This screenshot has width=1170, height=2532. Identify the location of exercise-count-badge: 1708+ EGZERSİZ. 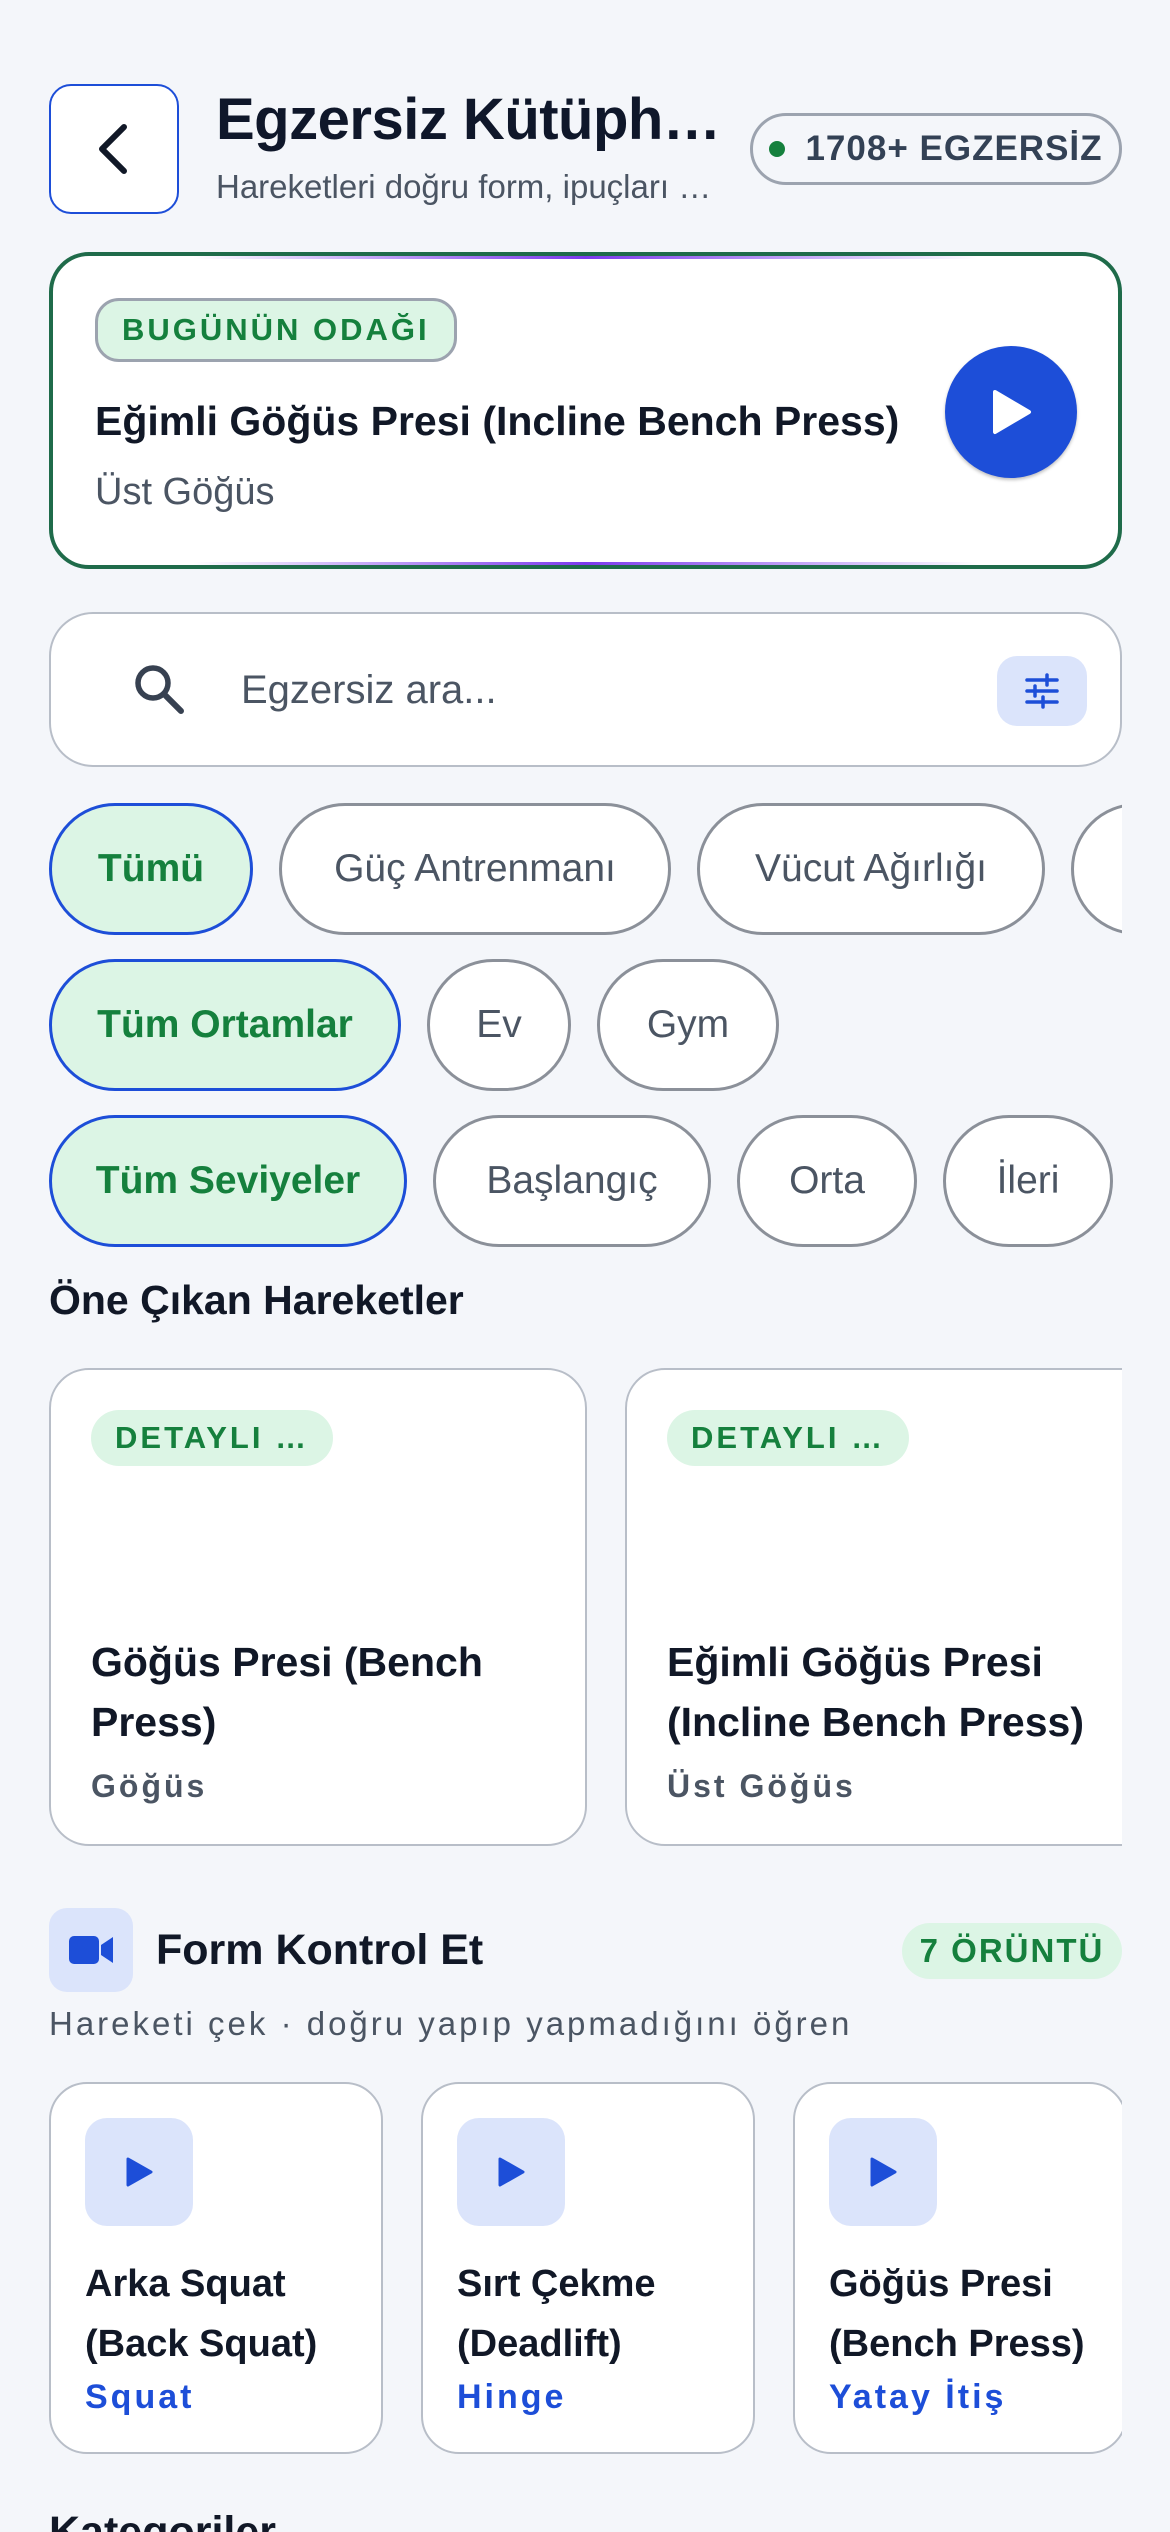
(936, 149).